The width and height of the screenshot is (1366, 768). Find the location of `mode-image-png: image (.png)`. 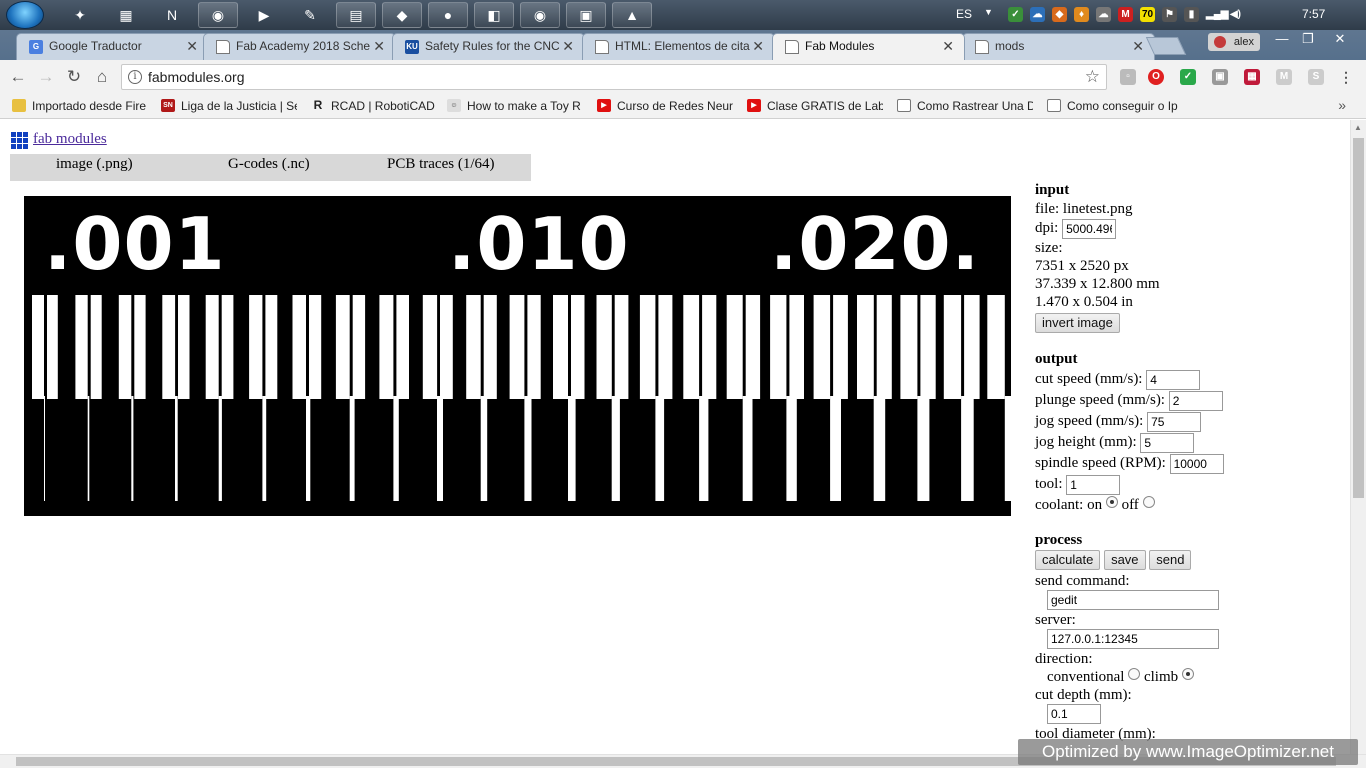

mode-image-png: image (.png) is located at coordinates (94, 164).